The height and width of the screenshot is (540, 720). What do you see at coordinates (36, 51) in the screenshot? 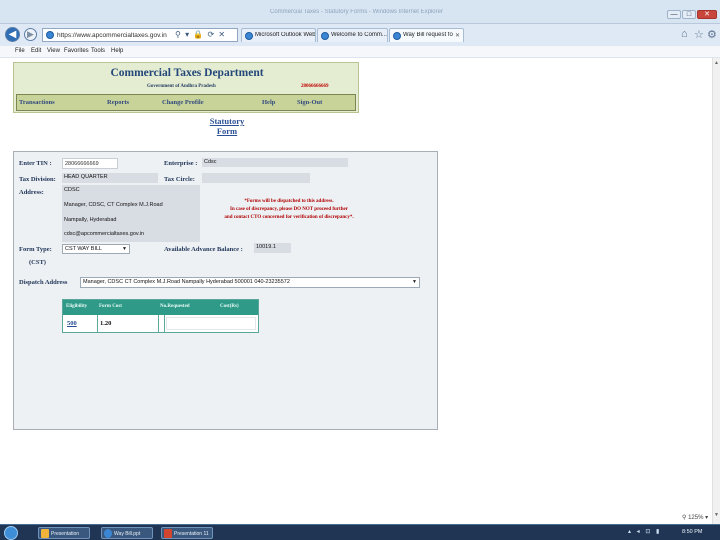
I see `menu-edit: Edit` at bounding box center [36, 51].